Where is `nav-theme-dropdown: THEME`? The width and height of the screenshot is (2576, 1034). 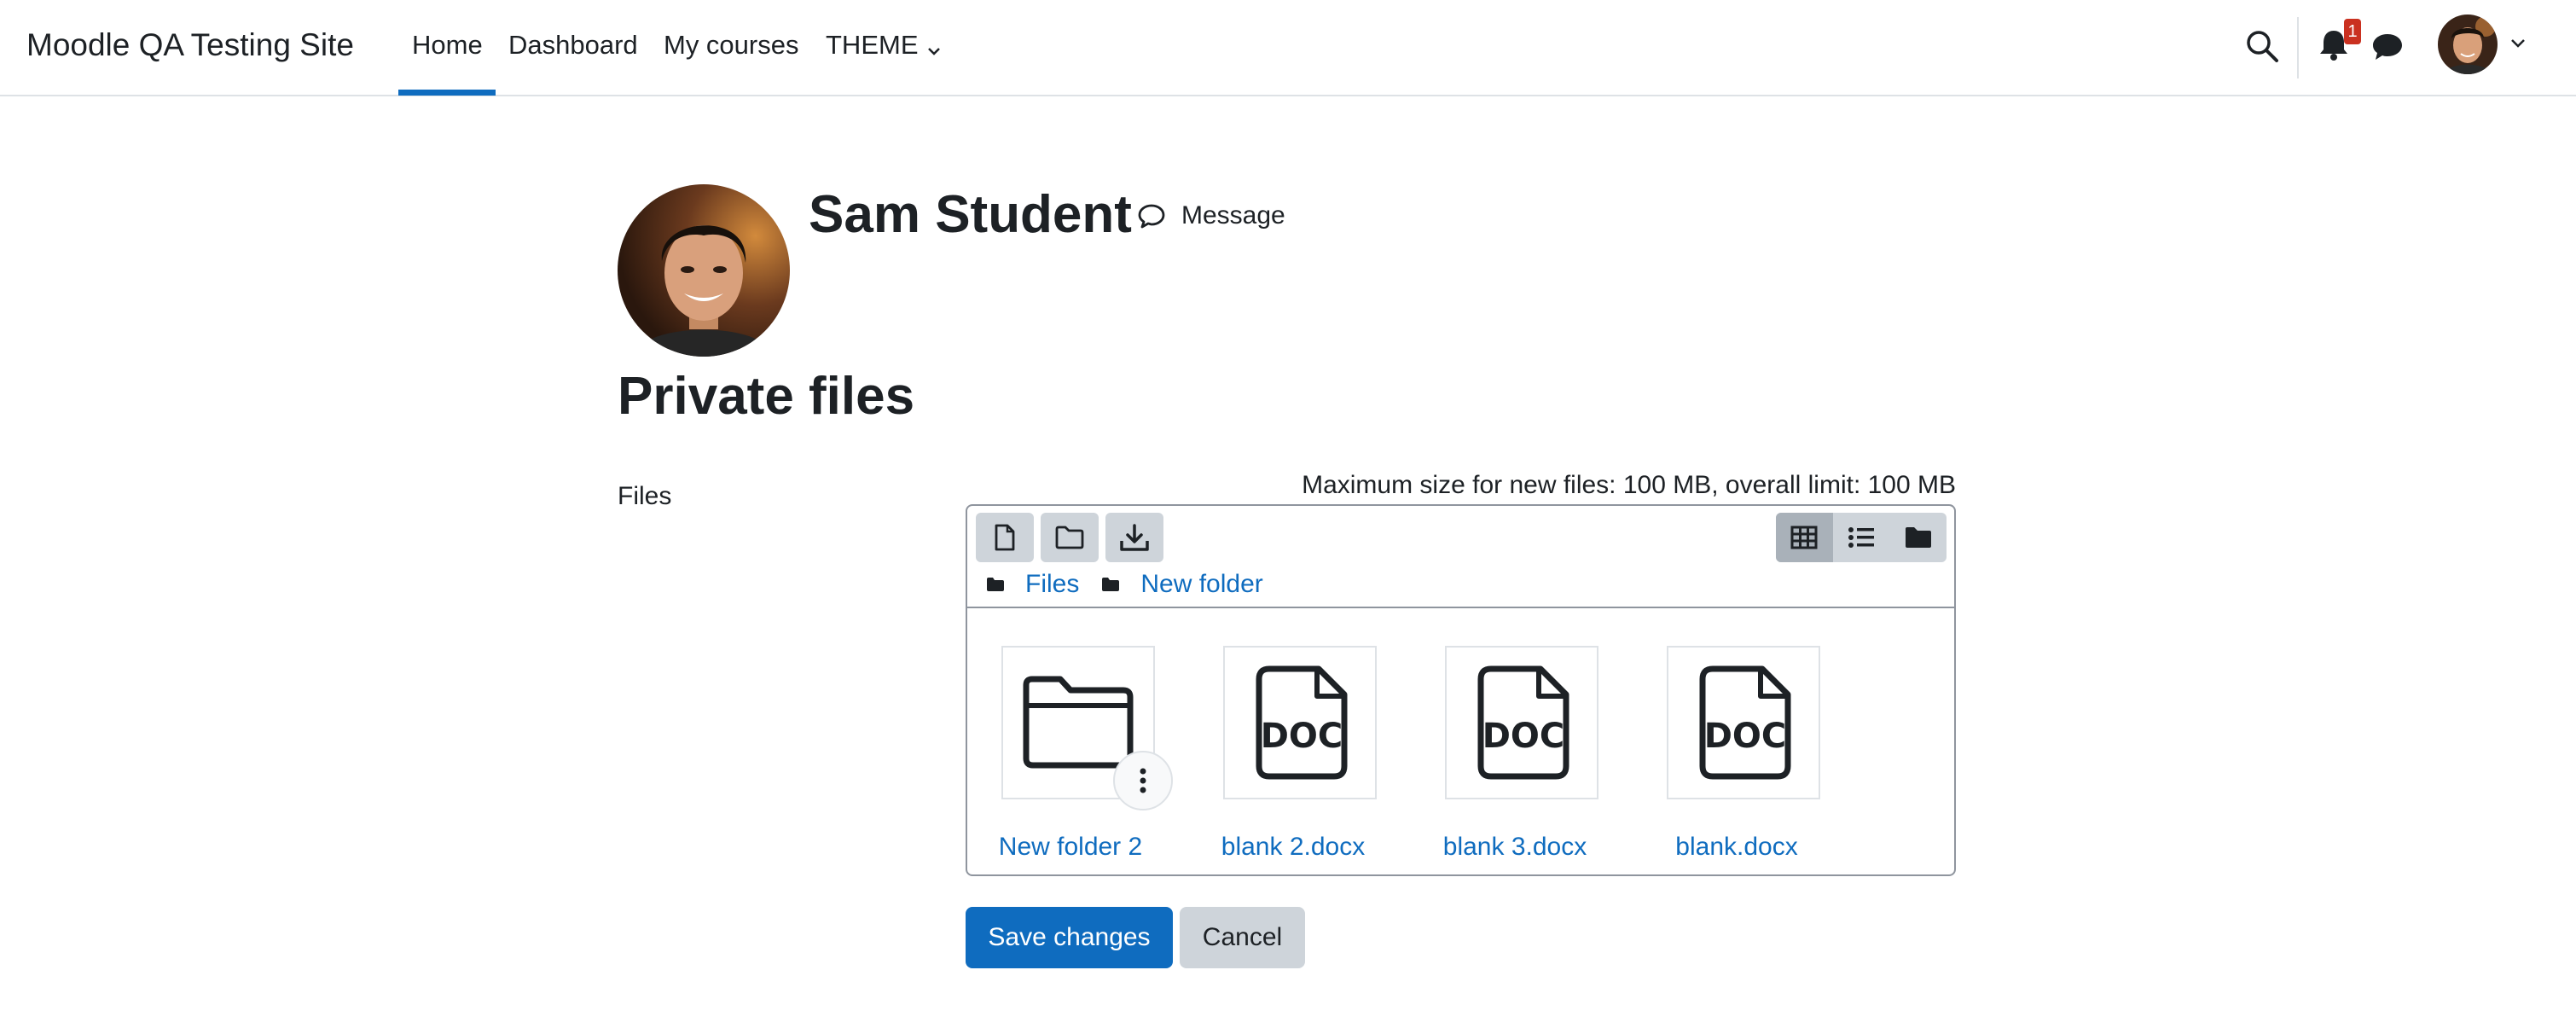
nav-theme-dropdown: THEME is located at coordinates (883, 46).